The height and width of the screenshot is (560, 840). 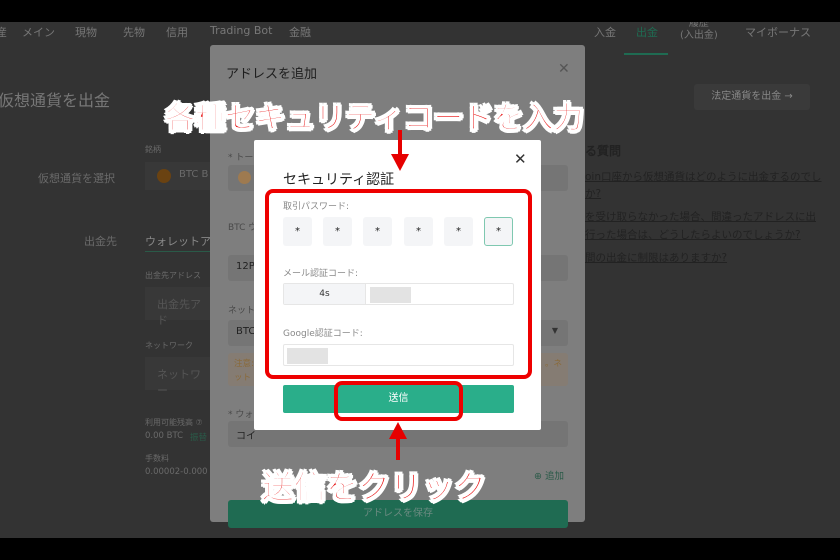 I want to click on nav-my-bonus: マイボーナス, so click(x=778, y=32).